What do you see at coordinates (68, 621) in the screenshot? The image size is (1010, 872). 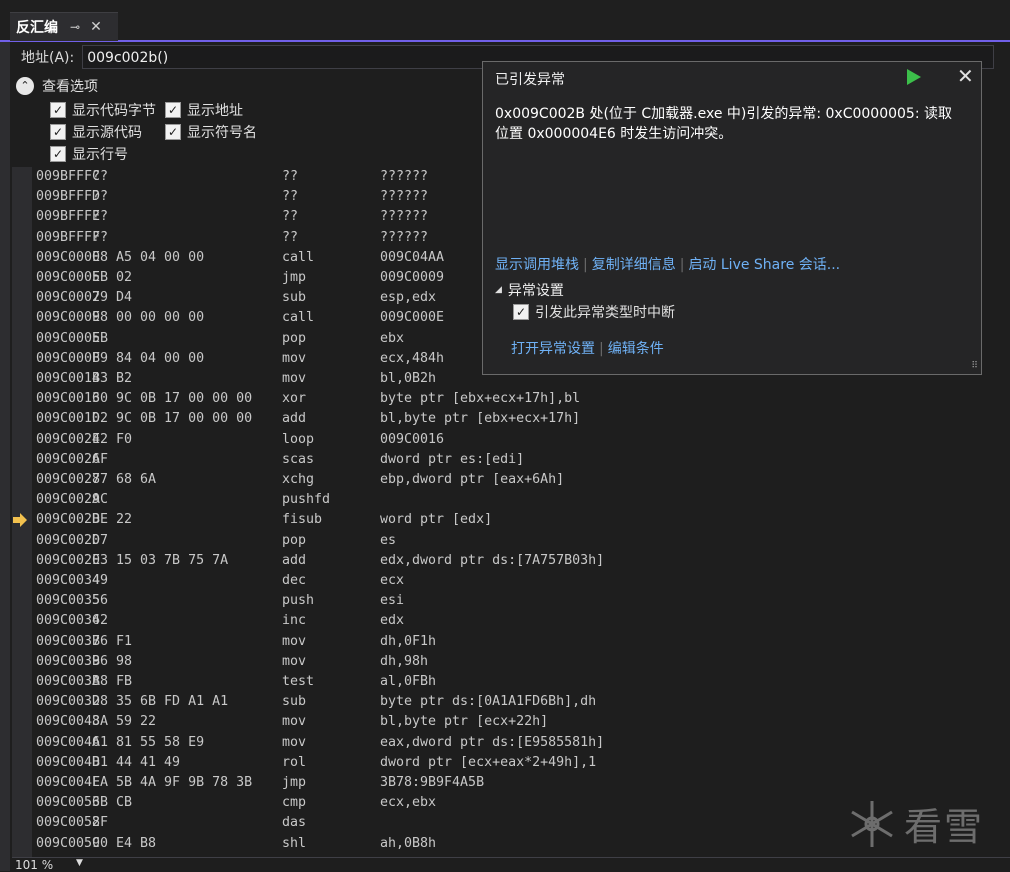 I see `row-address: 009C0036` at bounding box center [68, 621].